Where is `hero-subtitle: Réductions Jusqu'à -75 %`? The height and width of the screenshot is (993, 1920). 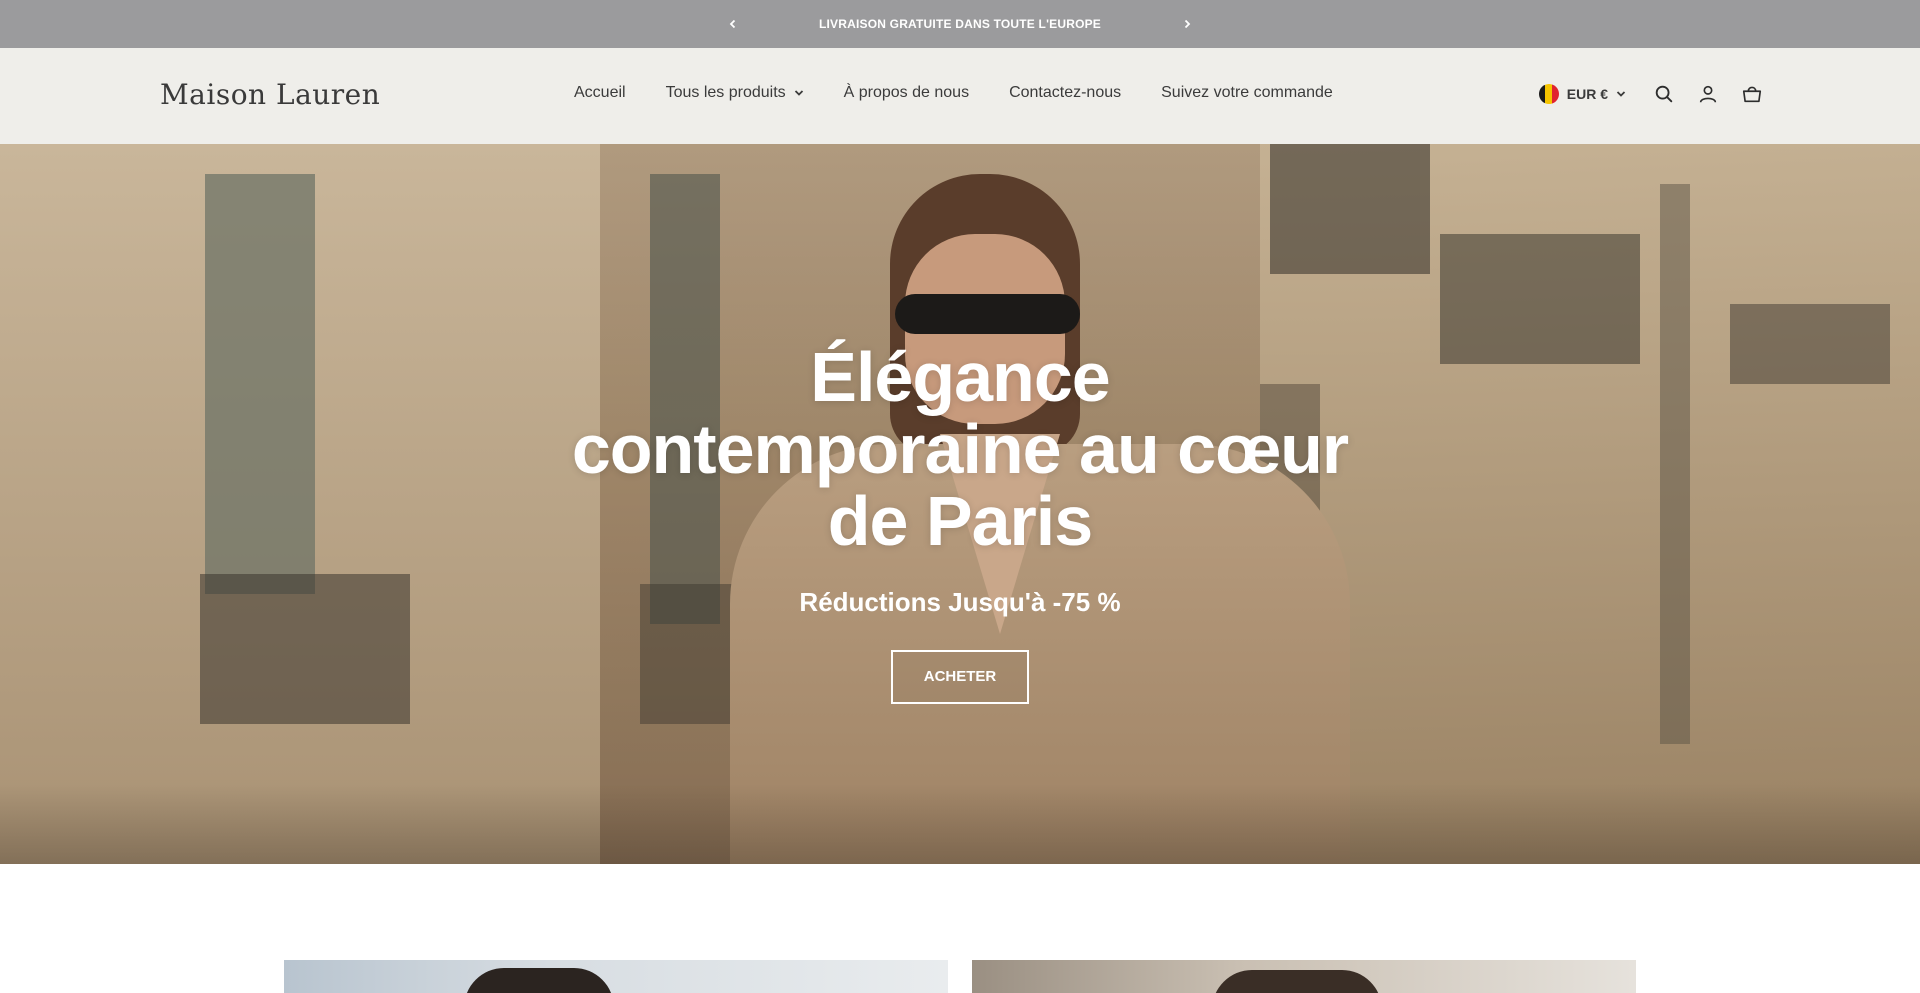
hero-subtitle: Réductions Jusqu'à -75 % is located at coordinates (960, 601).